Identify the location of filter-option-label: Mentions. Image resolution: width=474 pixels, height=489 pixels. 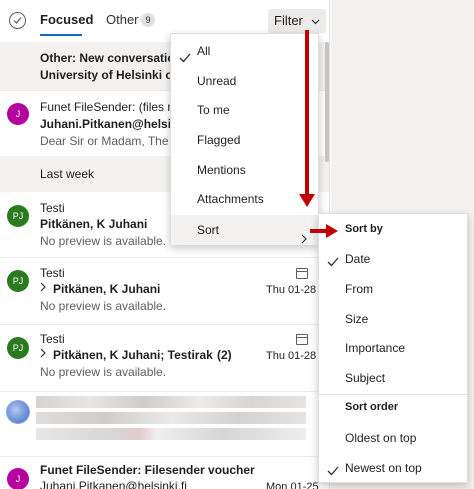
(221, 170).